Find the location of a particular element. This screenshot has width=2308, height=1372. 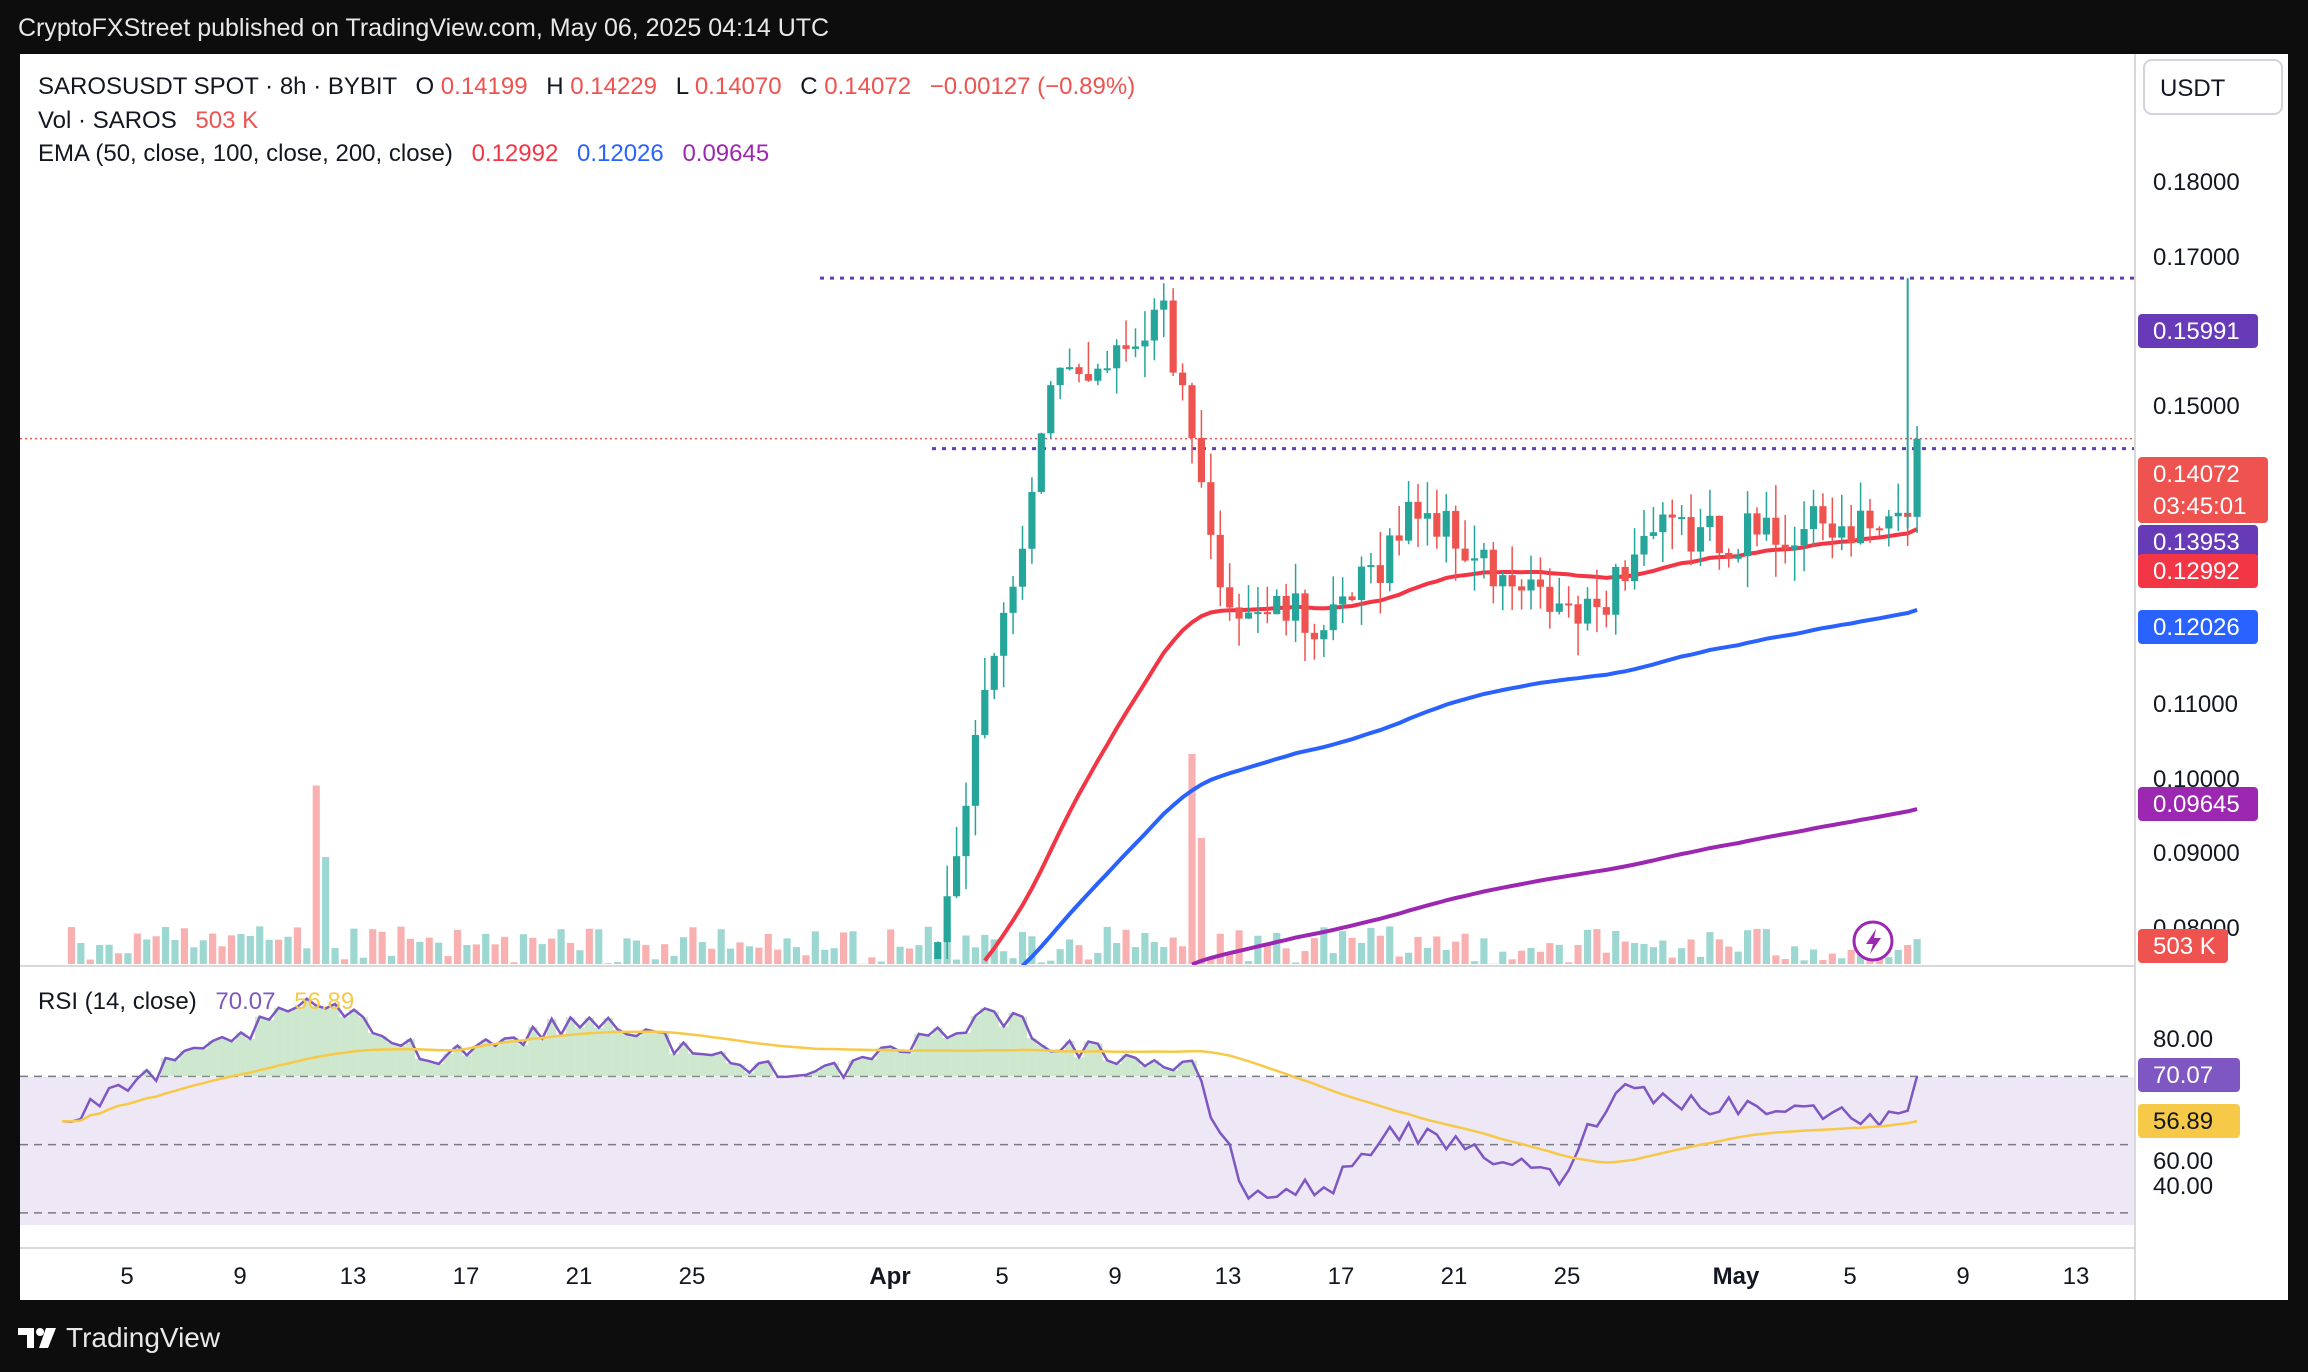

rsi-tick-hidden: 60.00 is located at coordinates (2183, 1161).